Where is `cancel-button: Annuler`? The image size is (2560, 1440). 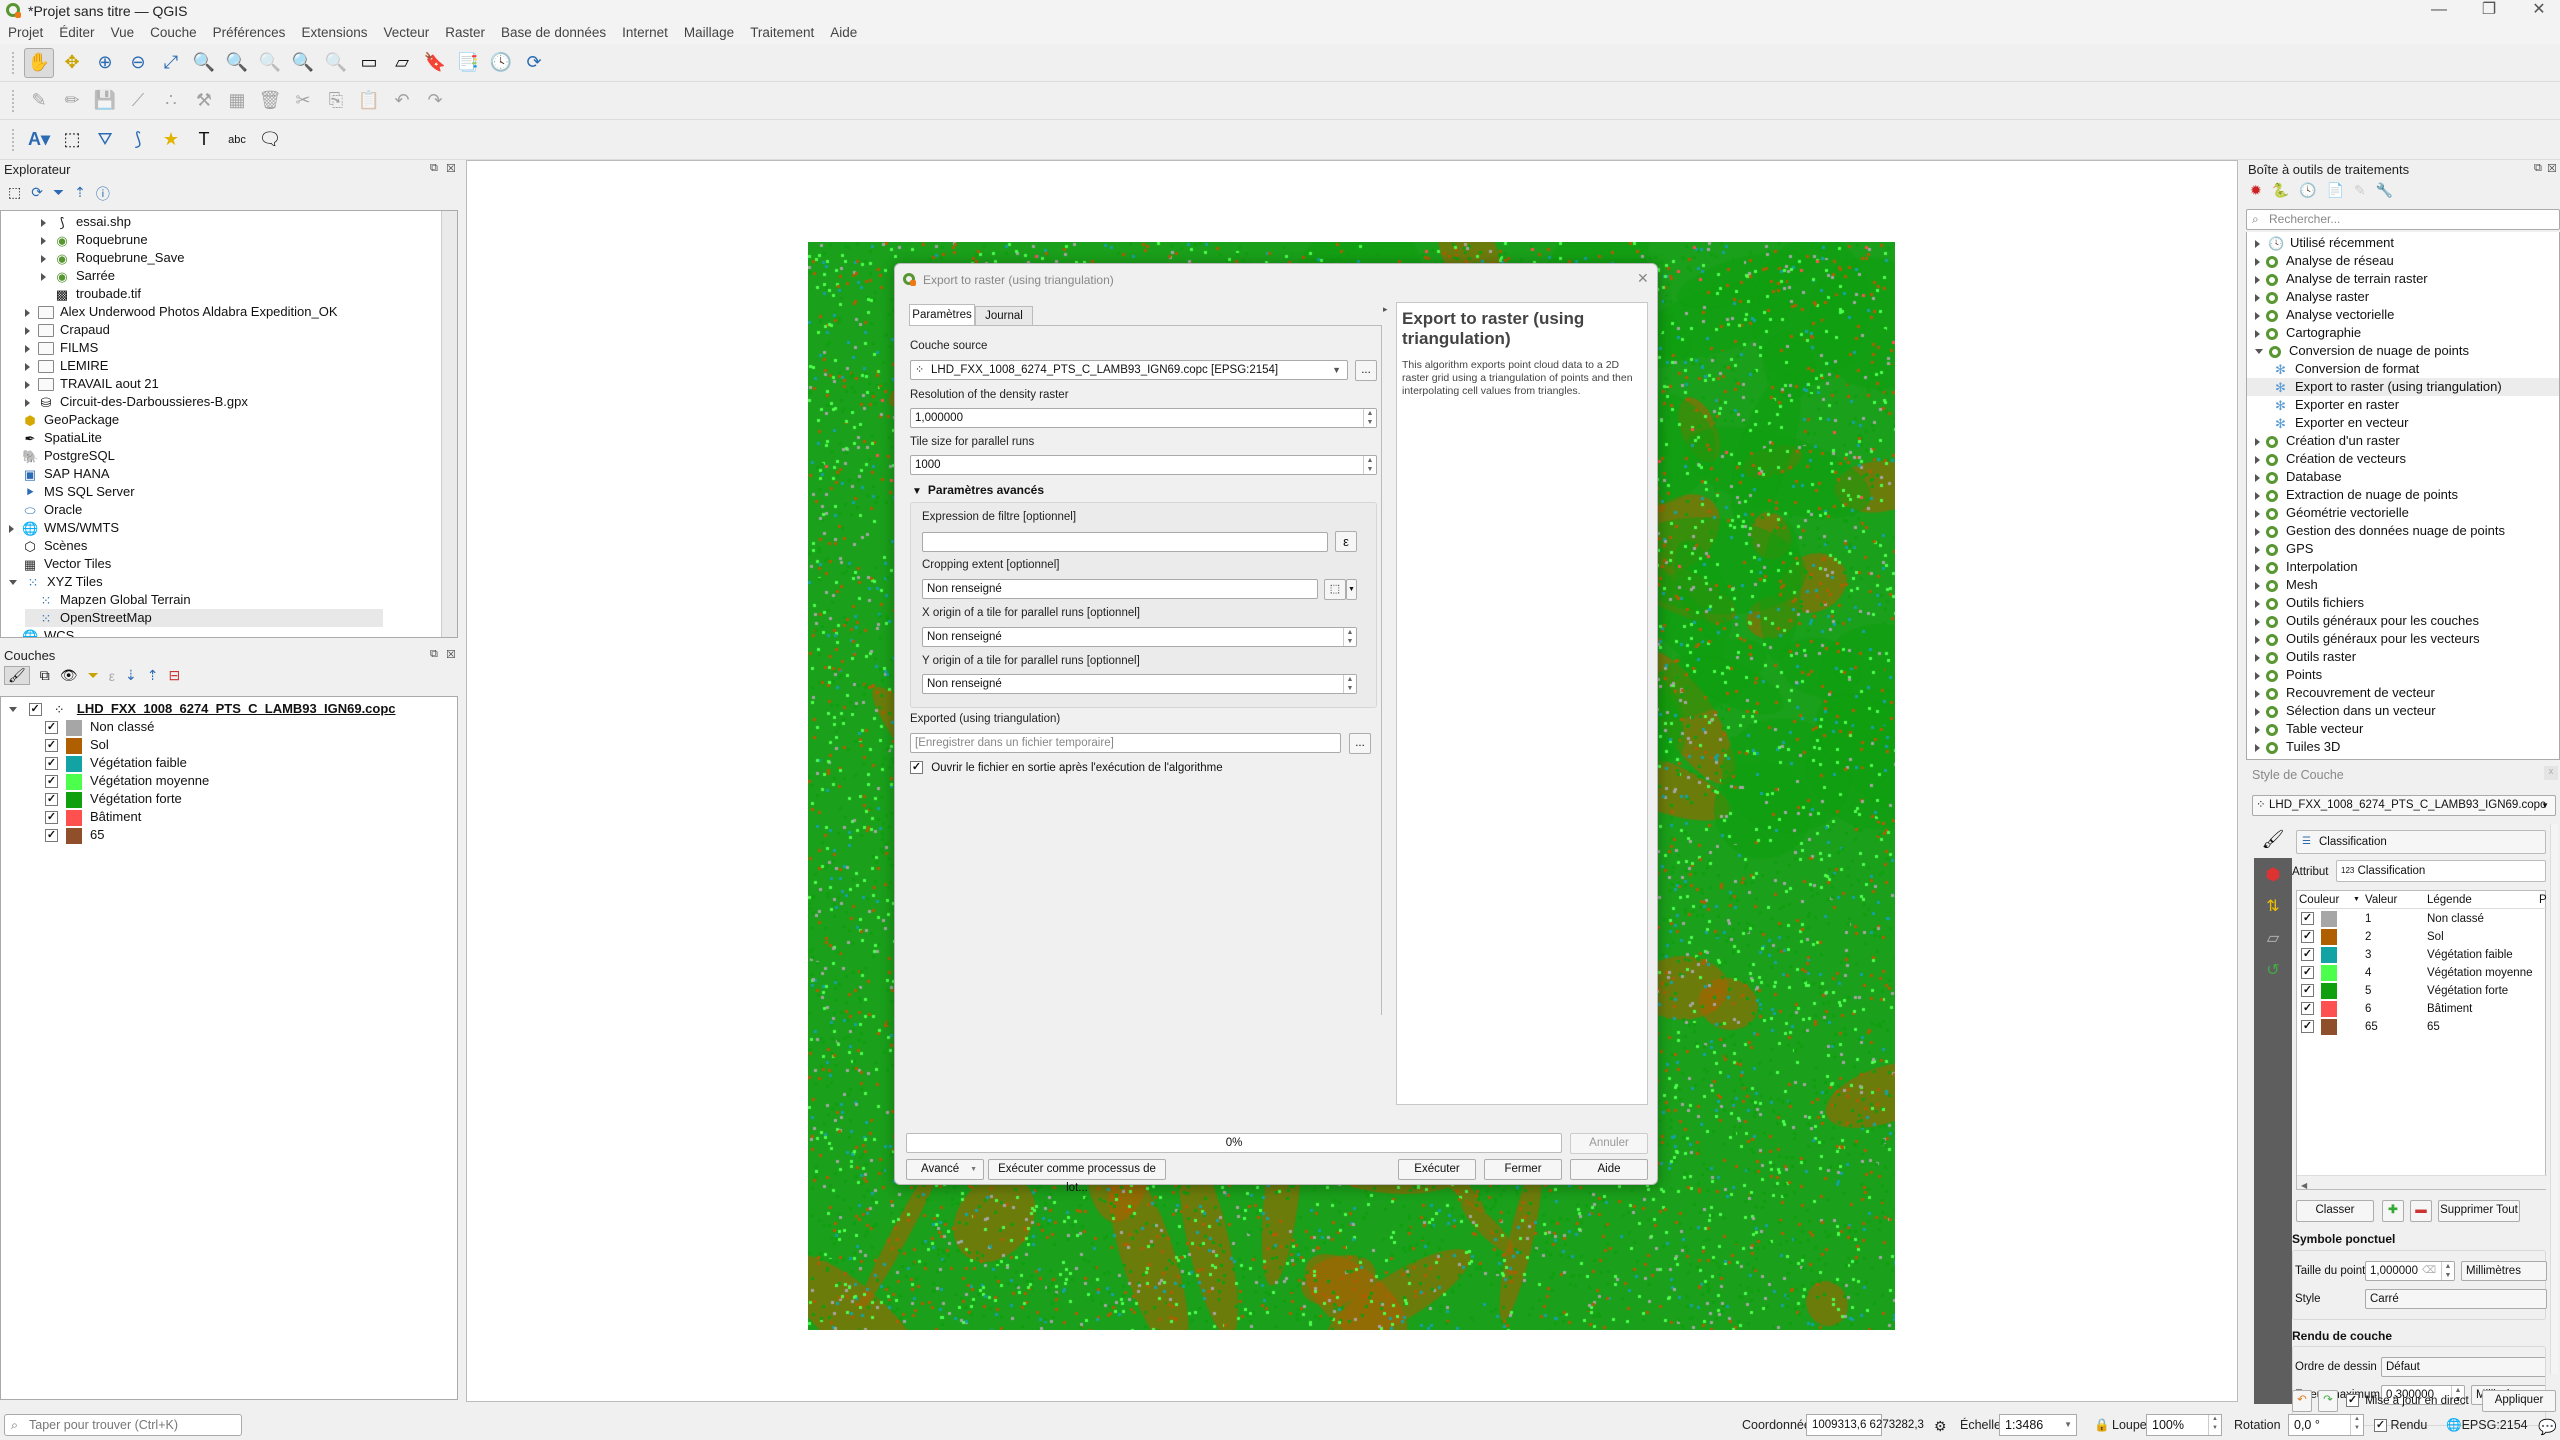 cancel-button: Annuler is located at coordinates (1609, 1143).